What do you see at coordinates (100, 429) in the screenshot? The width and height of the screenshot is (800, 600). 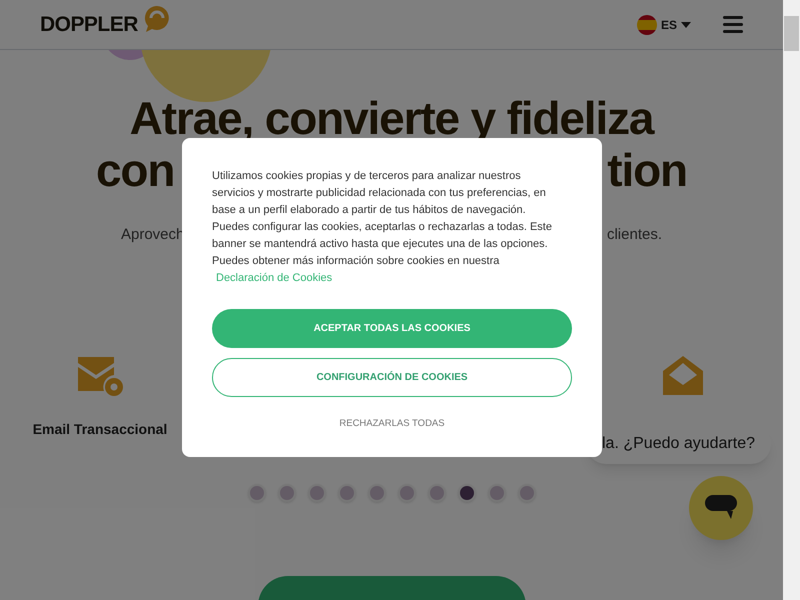 I see `feature-label: Email Transaccional` at bounding box center [100, 429].